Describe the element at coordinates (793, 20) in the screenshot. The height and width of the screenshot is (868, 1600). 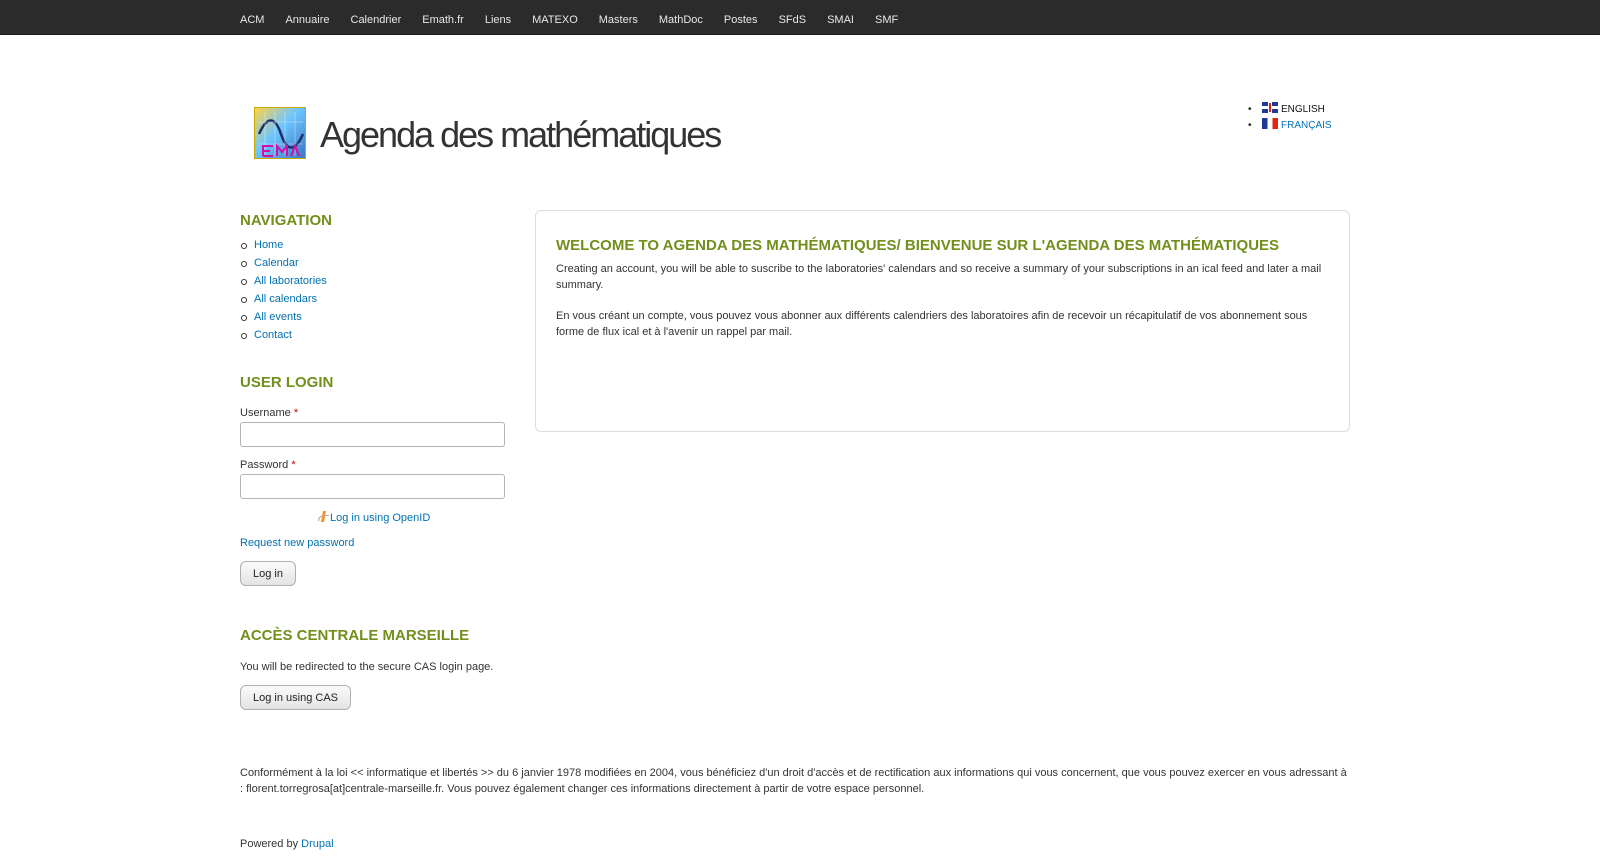
I see `top-nav-item-sfds: SFdS` at that location.